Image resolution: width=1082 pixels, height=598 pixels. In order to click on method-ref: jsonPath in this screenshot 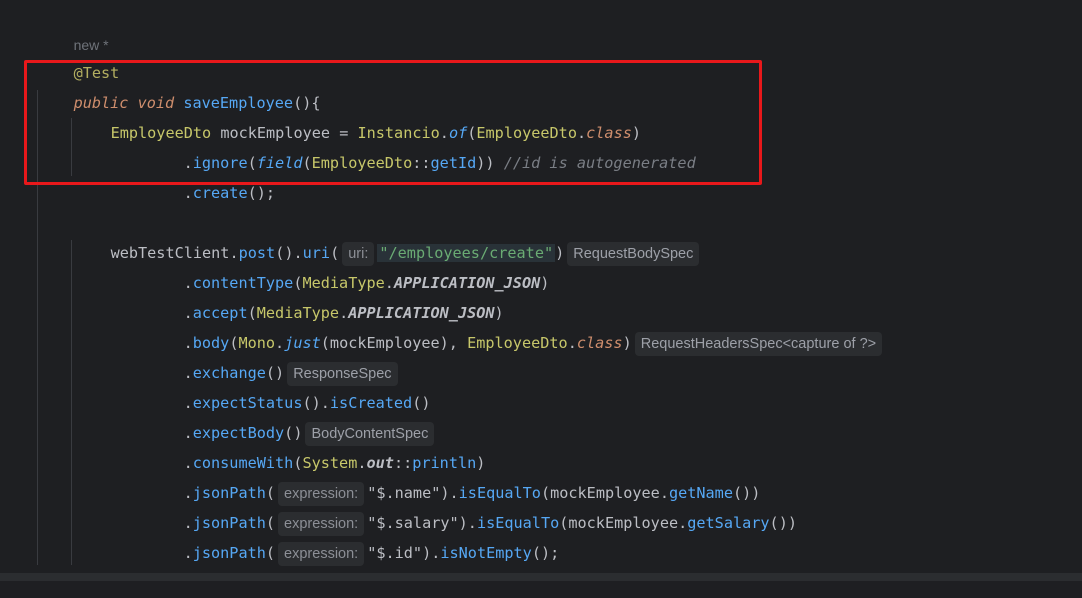, I will do `click(229, 553)`.